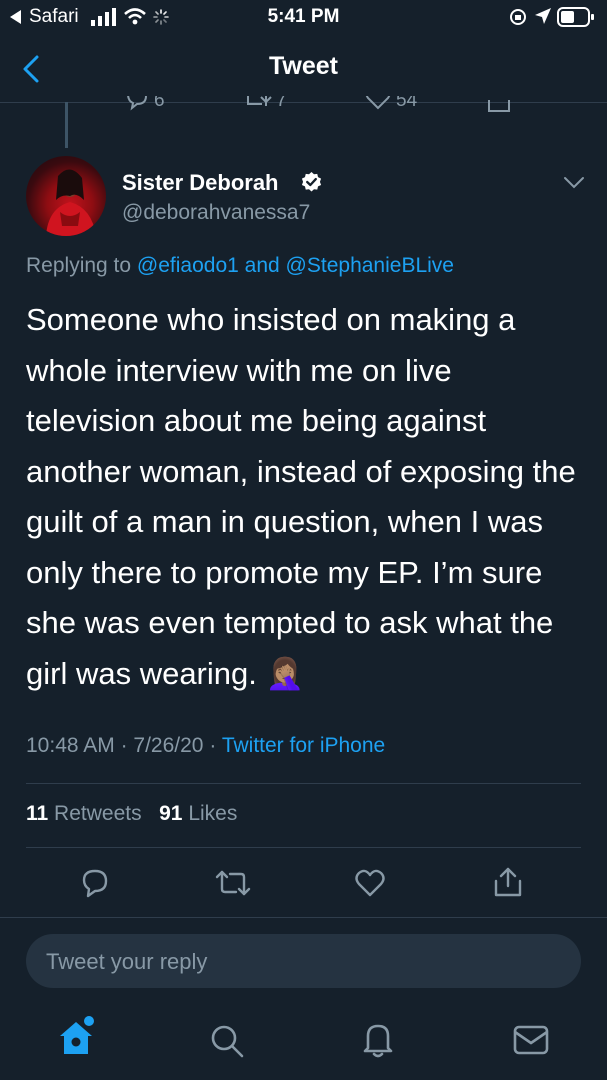 This screenshot has height=1080, width=607. I want to click on reply-placeholder: Tweet your reply, so click(127, 961).